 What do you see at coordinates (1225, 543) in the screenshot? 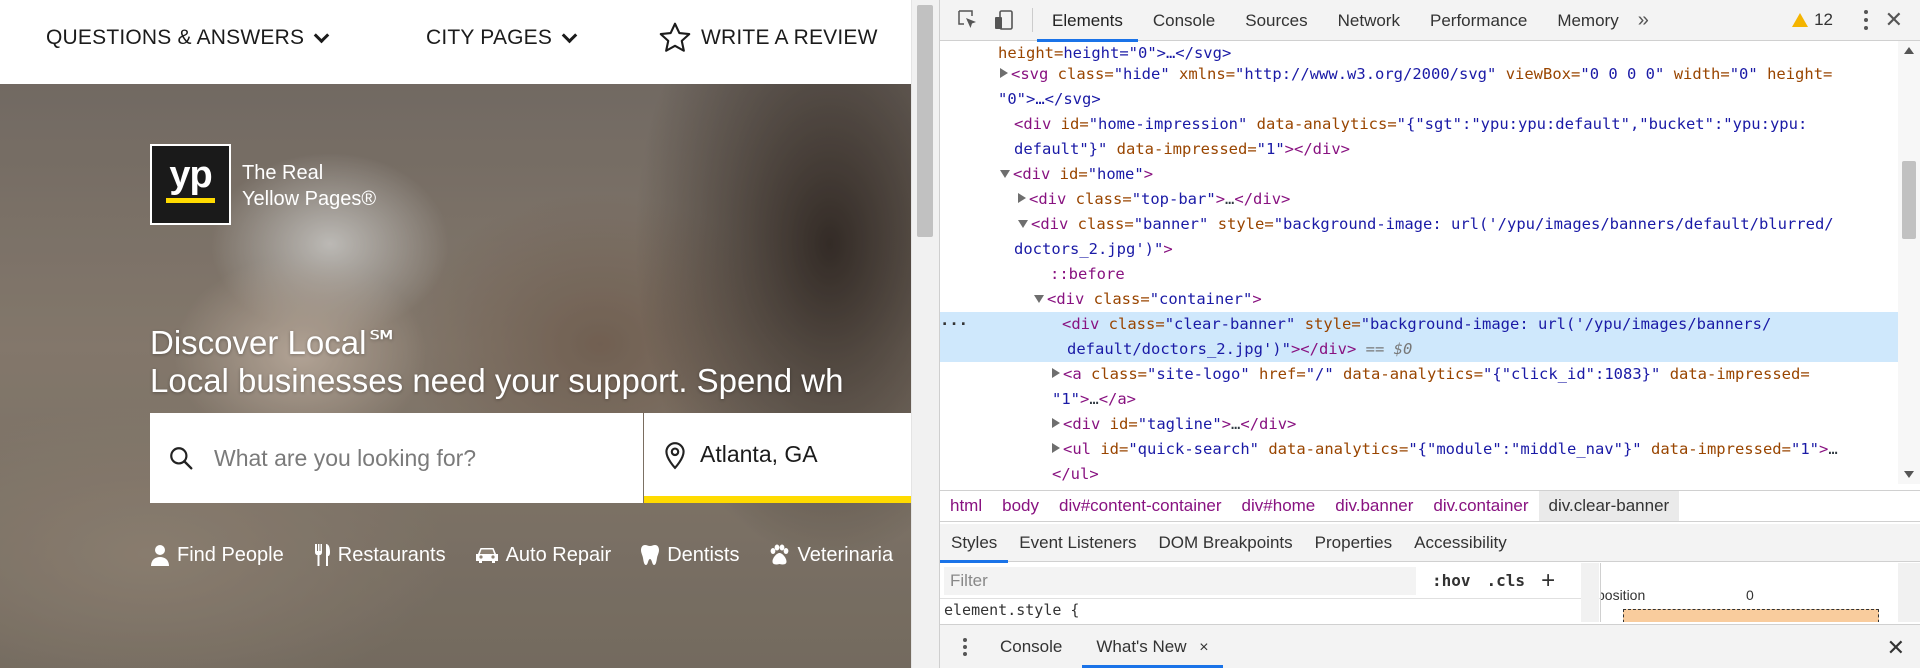
I see `subtab-dom-breakpoints: DOM Breakpoints` at bounding box center [1225, 543].